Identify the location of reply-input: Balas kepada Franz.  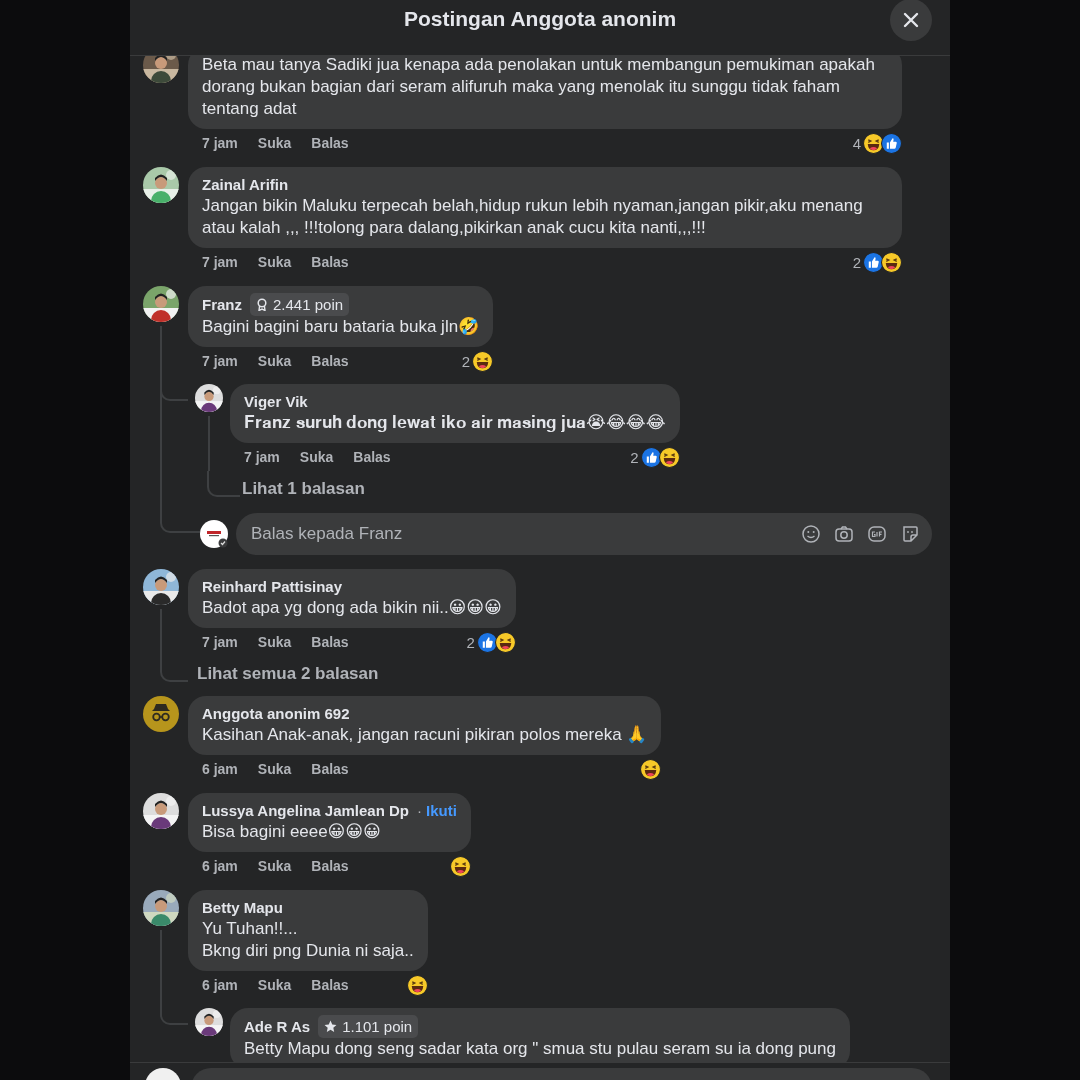
(518, 534).